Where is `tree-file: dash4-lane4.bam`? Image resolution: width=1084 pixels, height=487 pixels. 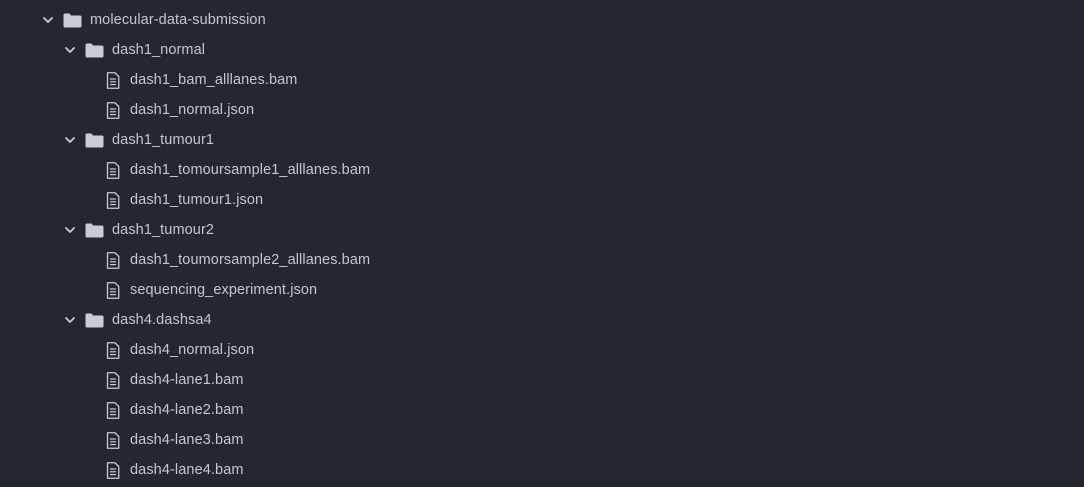
tree-file: dash4-lane4.bam is located at coordinates (542, 470).